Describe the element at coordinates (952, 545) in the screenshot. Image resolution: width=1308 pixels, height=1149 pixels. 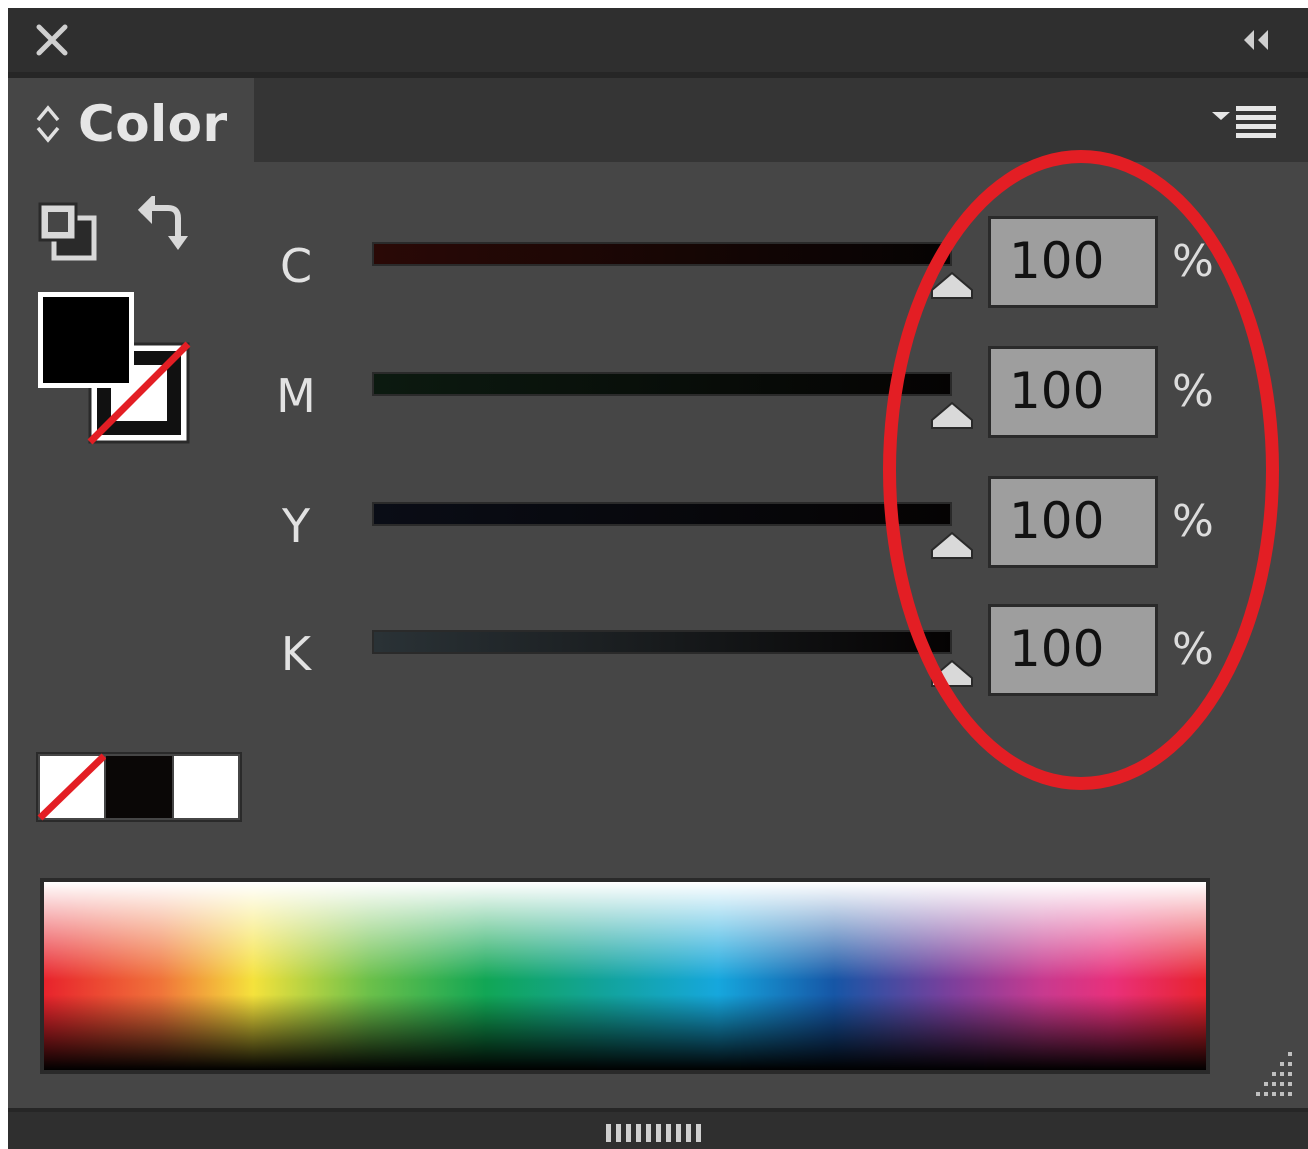
I see `slider-thumb-y` at that location.